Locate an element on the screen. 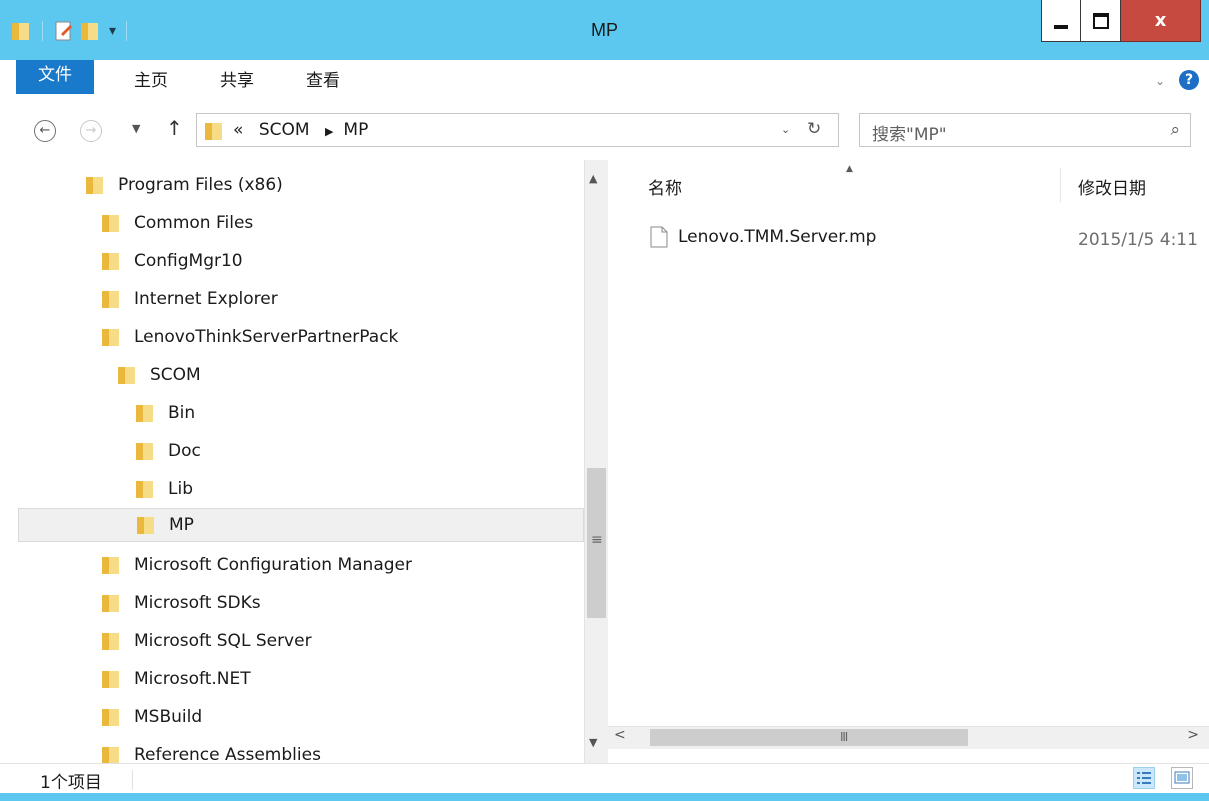 The height and width of the screenshot is (801, 1209). tree-item-label: Bin is located at coordinates (182, 413).